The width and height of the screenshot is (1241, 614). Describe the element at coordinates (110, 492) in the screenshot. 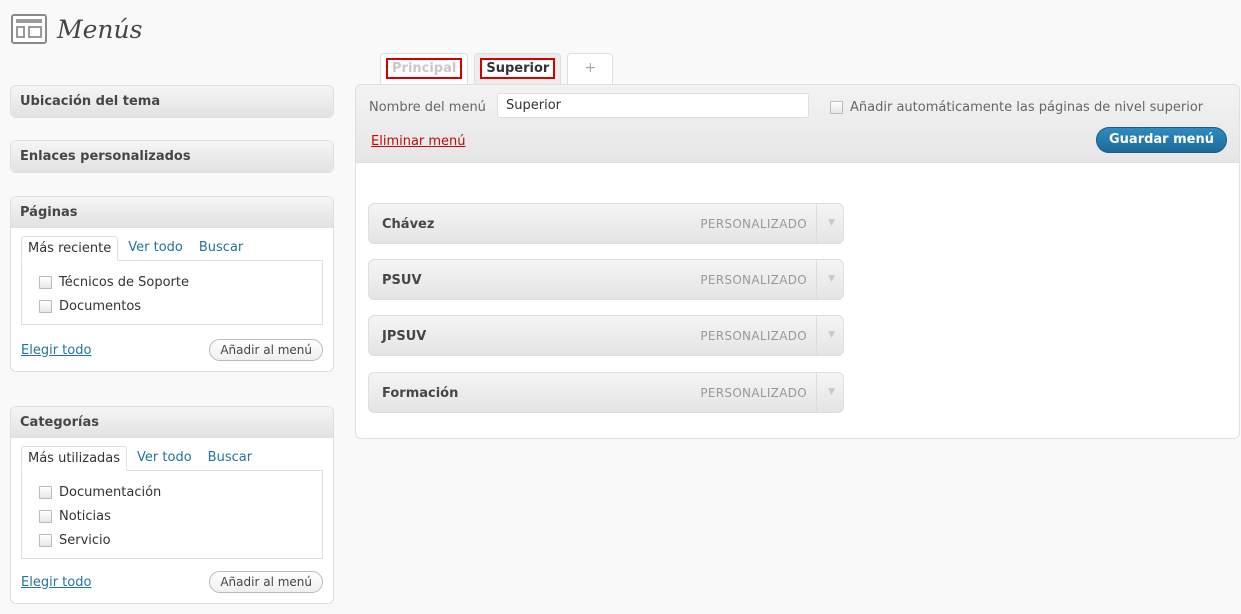

I see `category-label: Documentación` at that location.